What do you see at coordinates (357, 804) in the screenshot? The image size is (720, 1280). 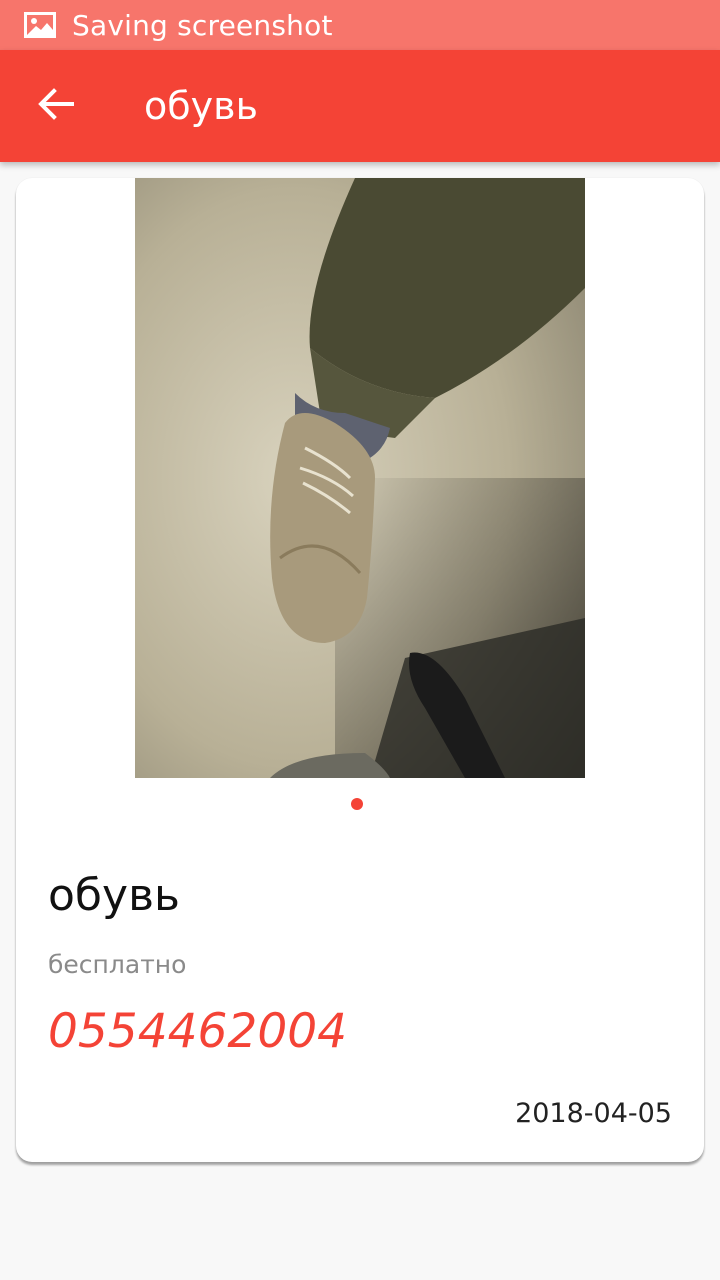 I see `page-indicator-dot` at bounding box center [357, 804].